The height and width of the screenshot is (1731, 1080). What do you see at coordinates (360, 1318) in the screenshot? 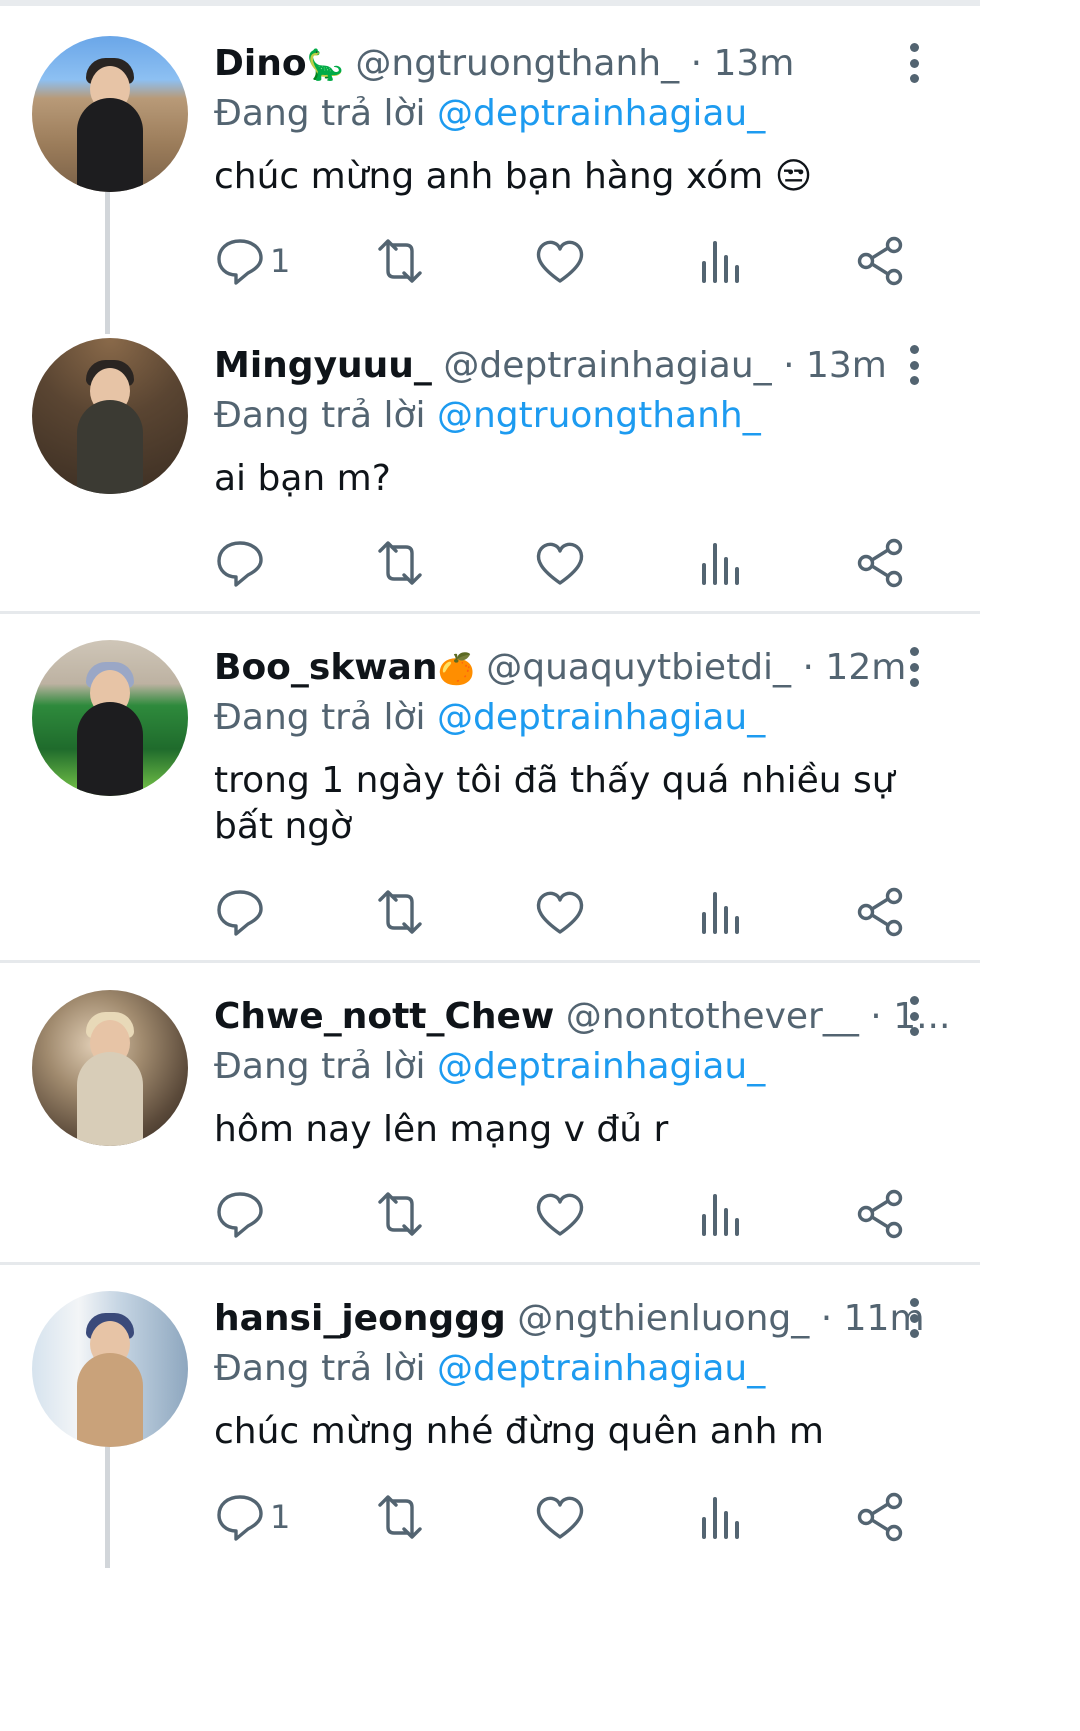
I see `display-name: hansi_jeonggg` at bounding box center [360, 1318].